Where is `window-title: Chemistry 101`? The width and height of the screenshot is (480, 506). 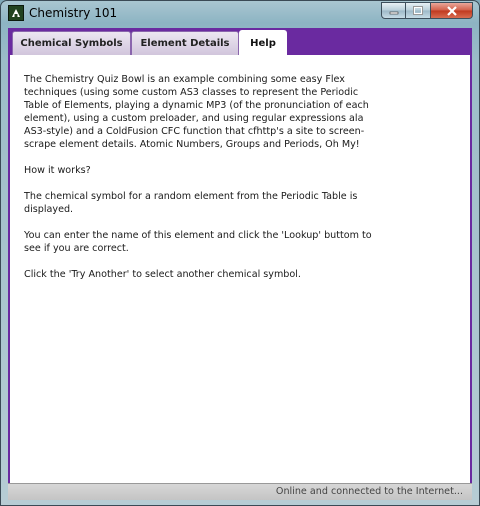 window-title: Chemistry 101 is located at coordinates (73, 13).